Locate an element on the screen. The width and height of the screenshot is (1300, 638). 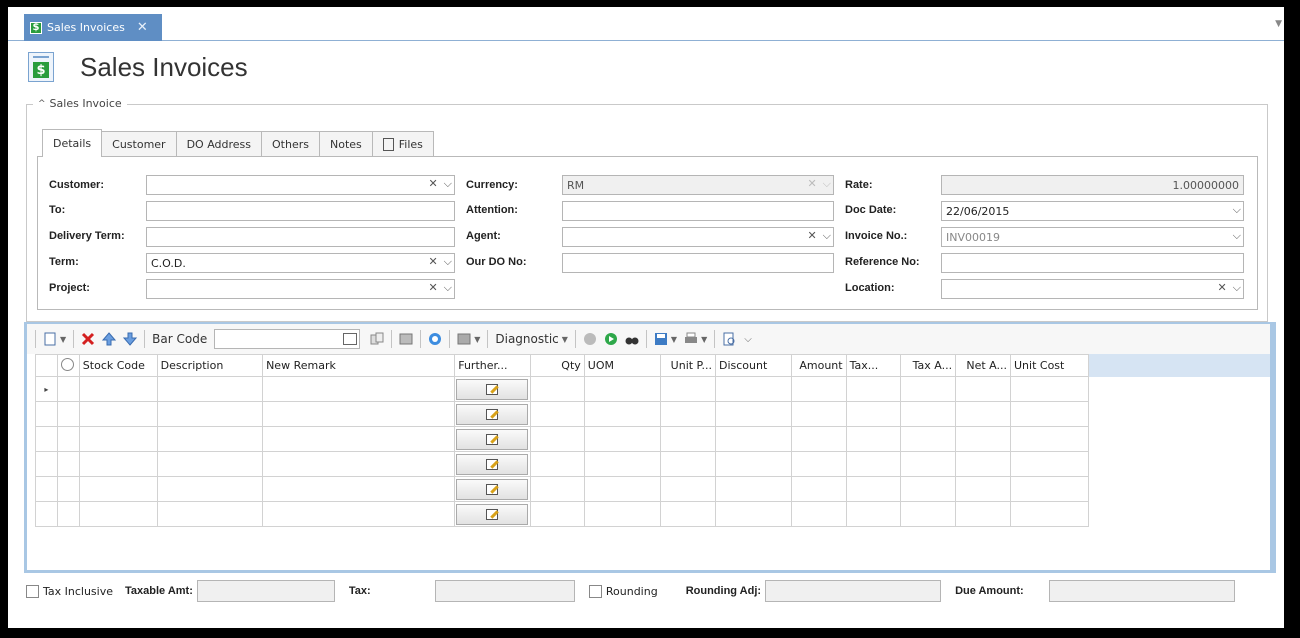
tab-customer: Customer is located at coordinates (139, 144).